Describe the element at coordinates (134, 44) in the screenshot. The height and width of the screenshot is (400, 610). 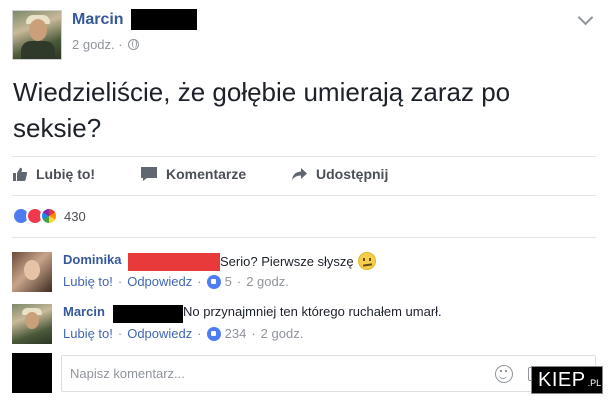
I see `globe-icon` at that location.